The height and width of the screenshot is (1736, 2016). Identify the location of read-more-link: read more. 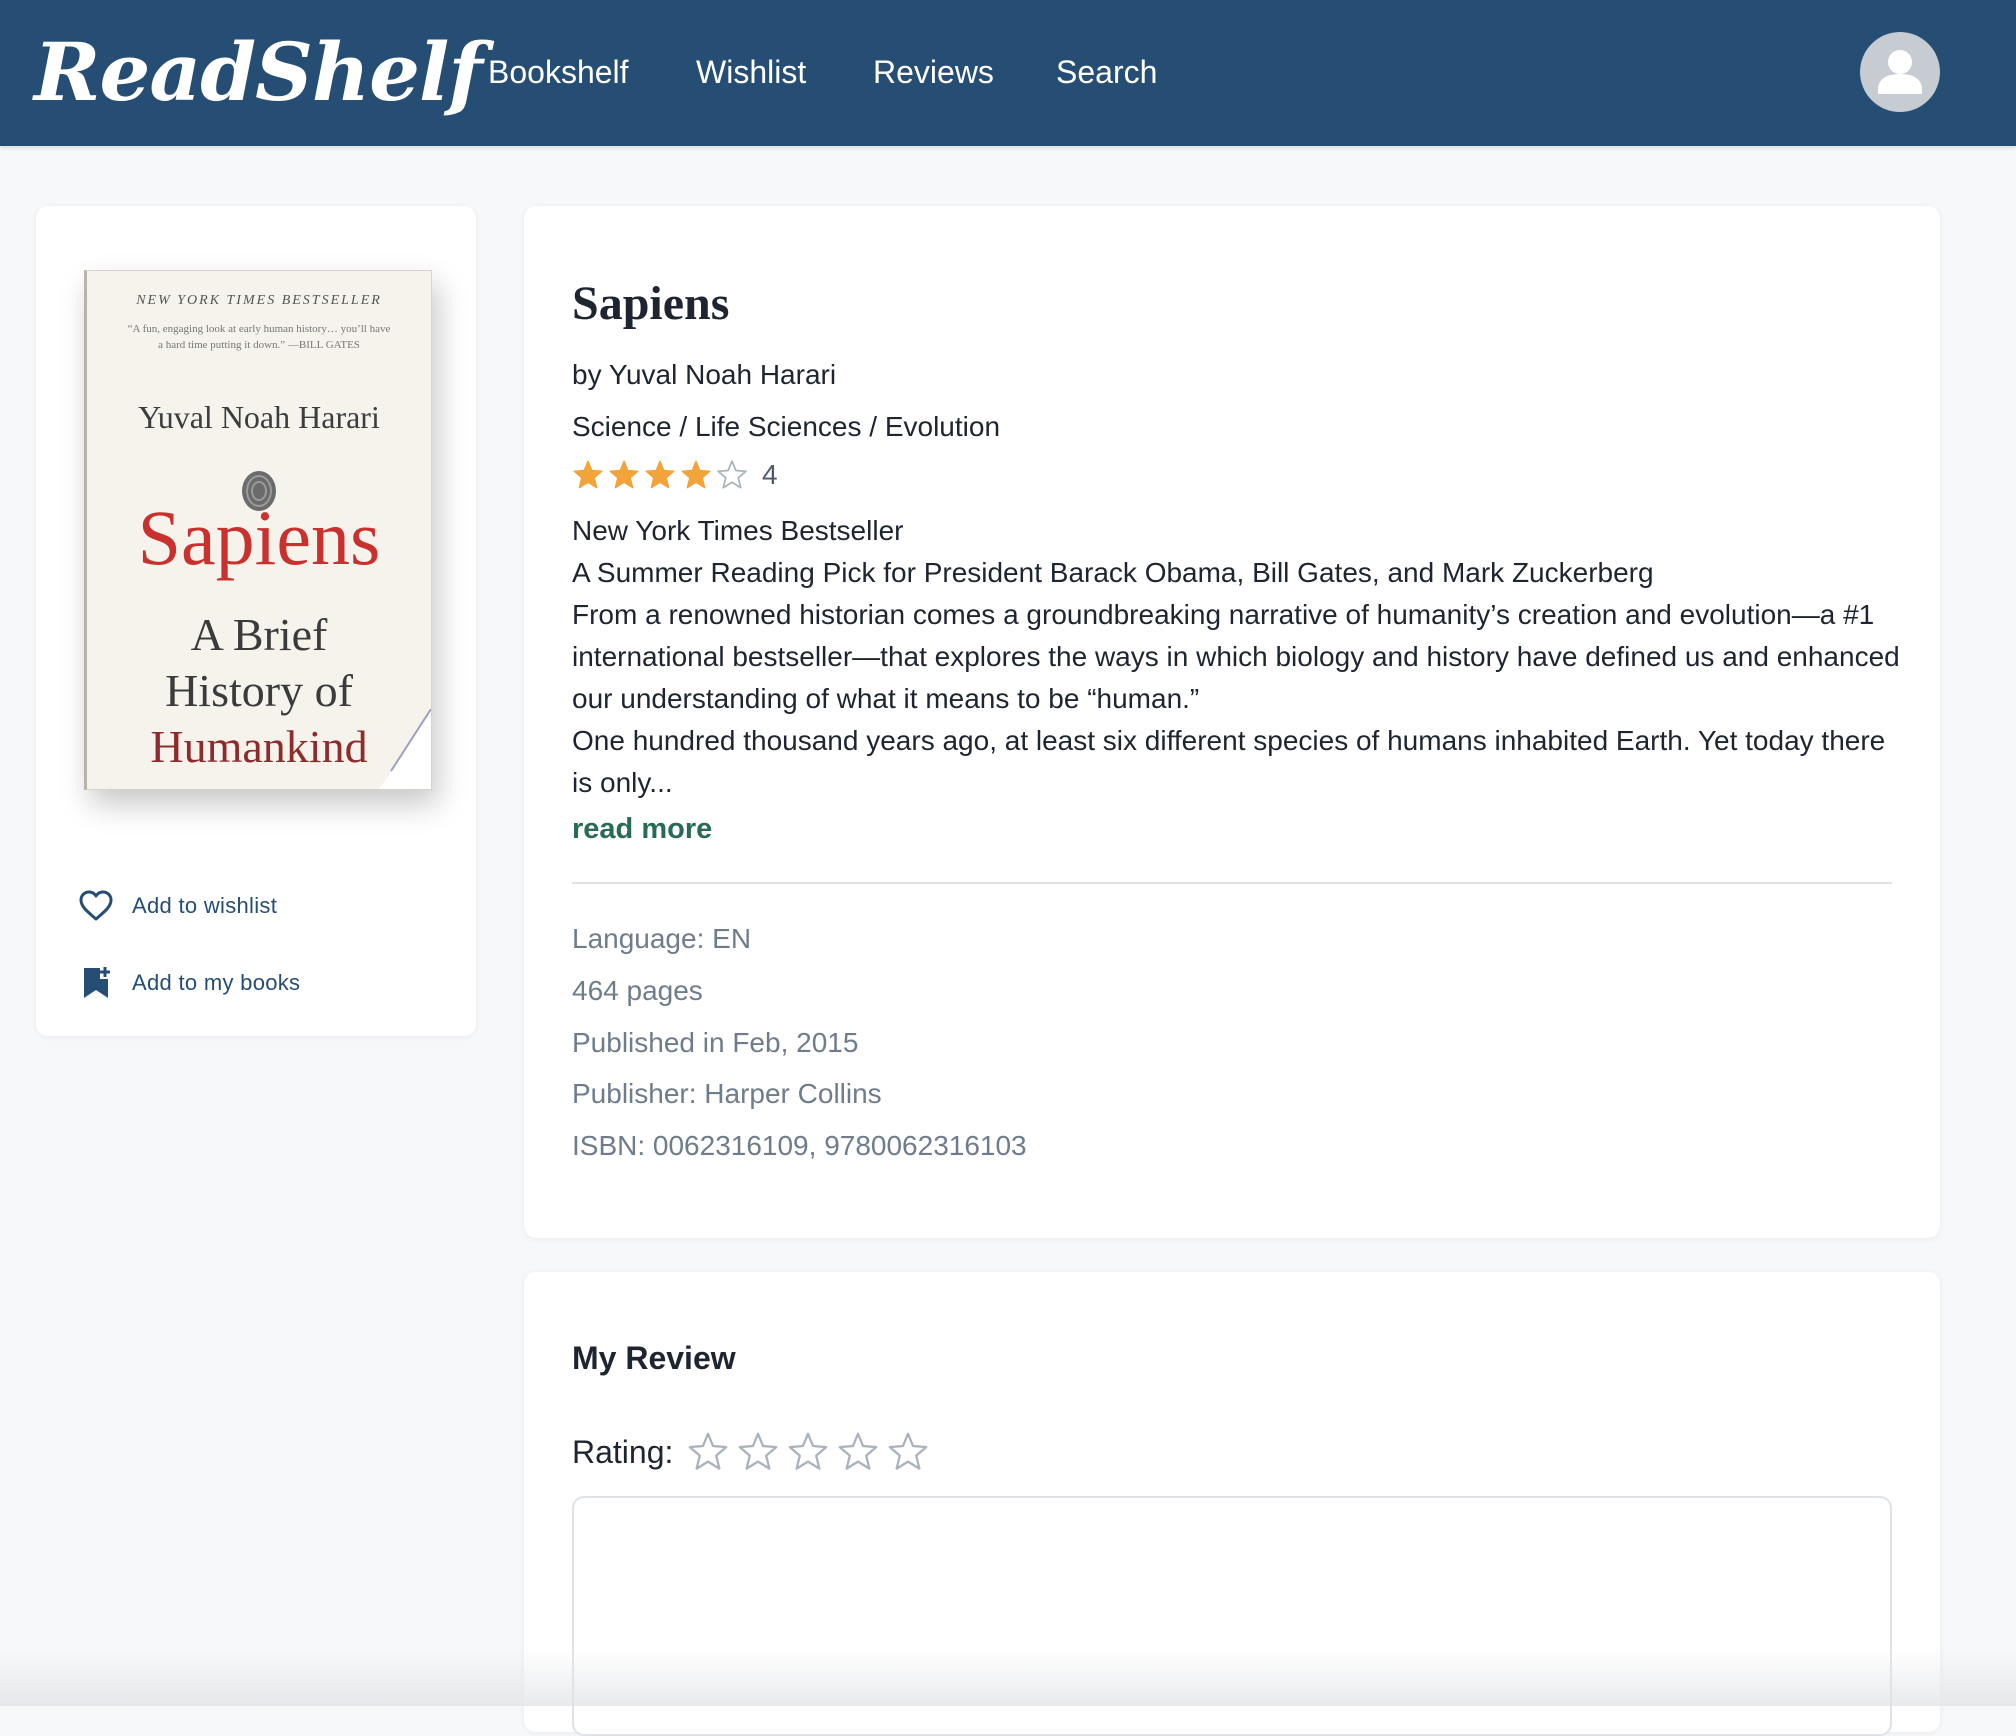
(642, 829).